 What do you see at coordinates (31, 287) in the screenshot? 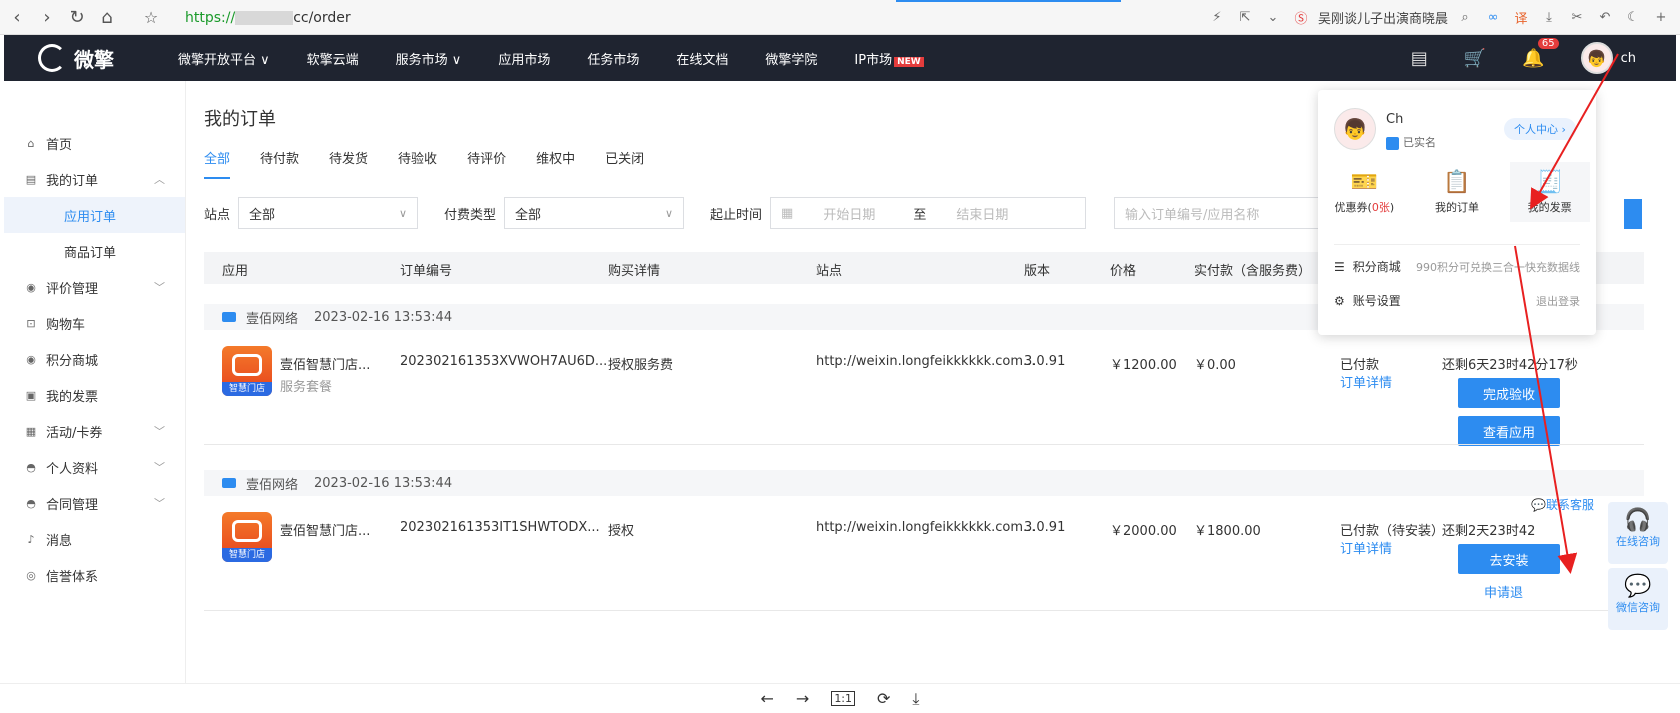
I see `sidebar-item-icon: ◉` at bounding box center [31, 287].